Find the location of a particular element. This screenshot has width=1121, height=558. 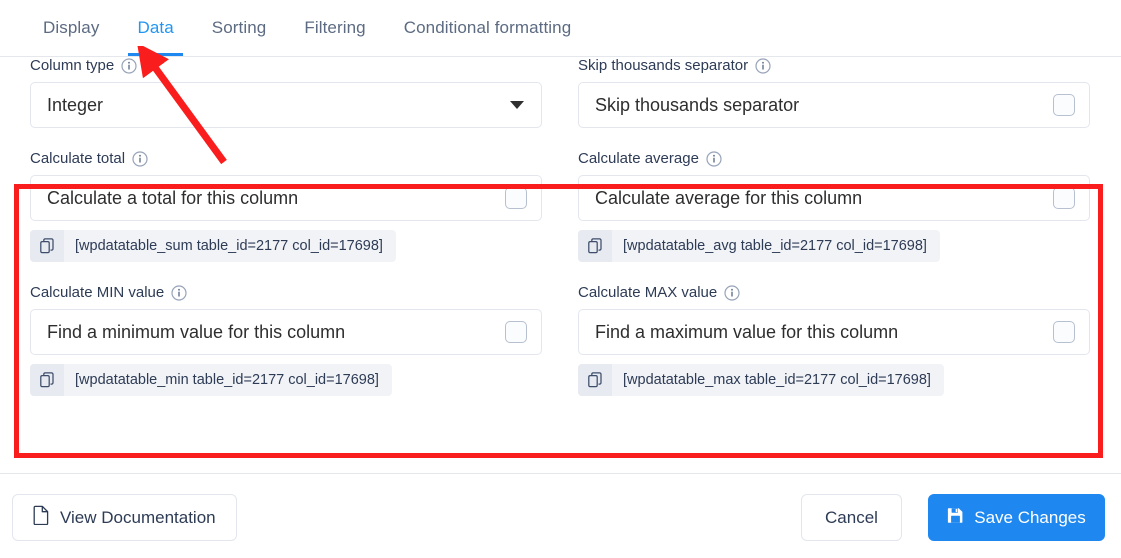

skip-thousands-separator-row: Skip thousands separator is located at coordinates (834, 105).